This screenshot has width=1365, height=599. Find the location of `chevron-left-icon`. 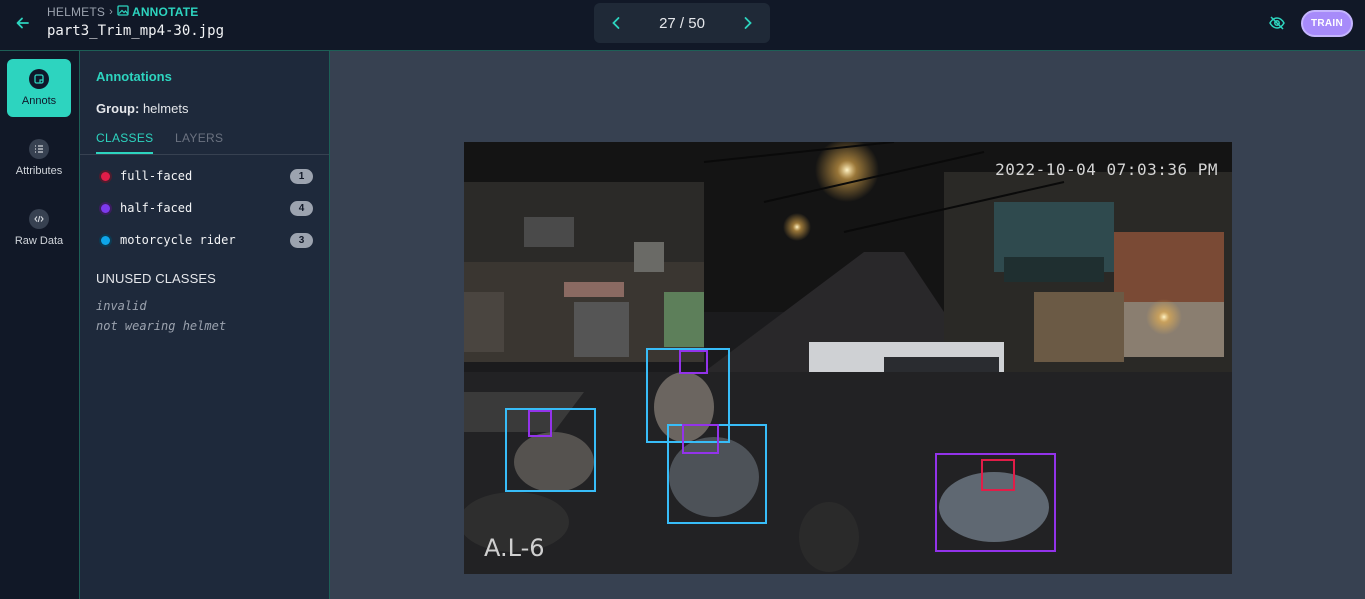

chevron-left-icon is located at coordinates (616, 23).